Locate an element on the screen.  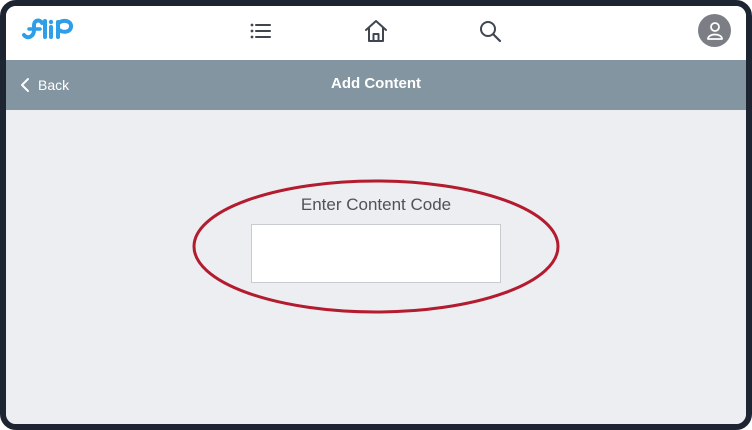
user-icon is located at coordinates (714, 30).